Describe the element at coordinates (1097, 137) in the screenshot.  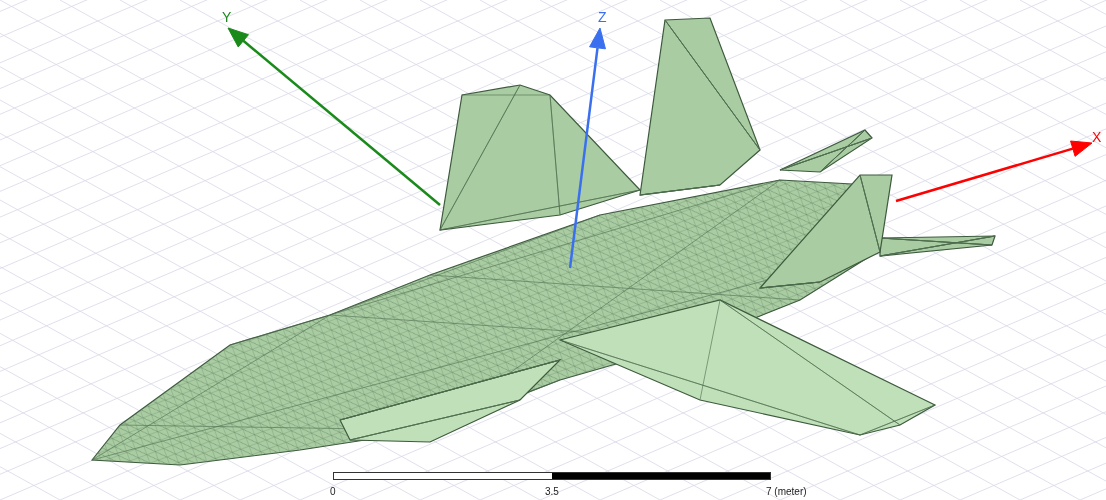
I see `axis-label: X` at that location.